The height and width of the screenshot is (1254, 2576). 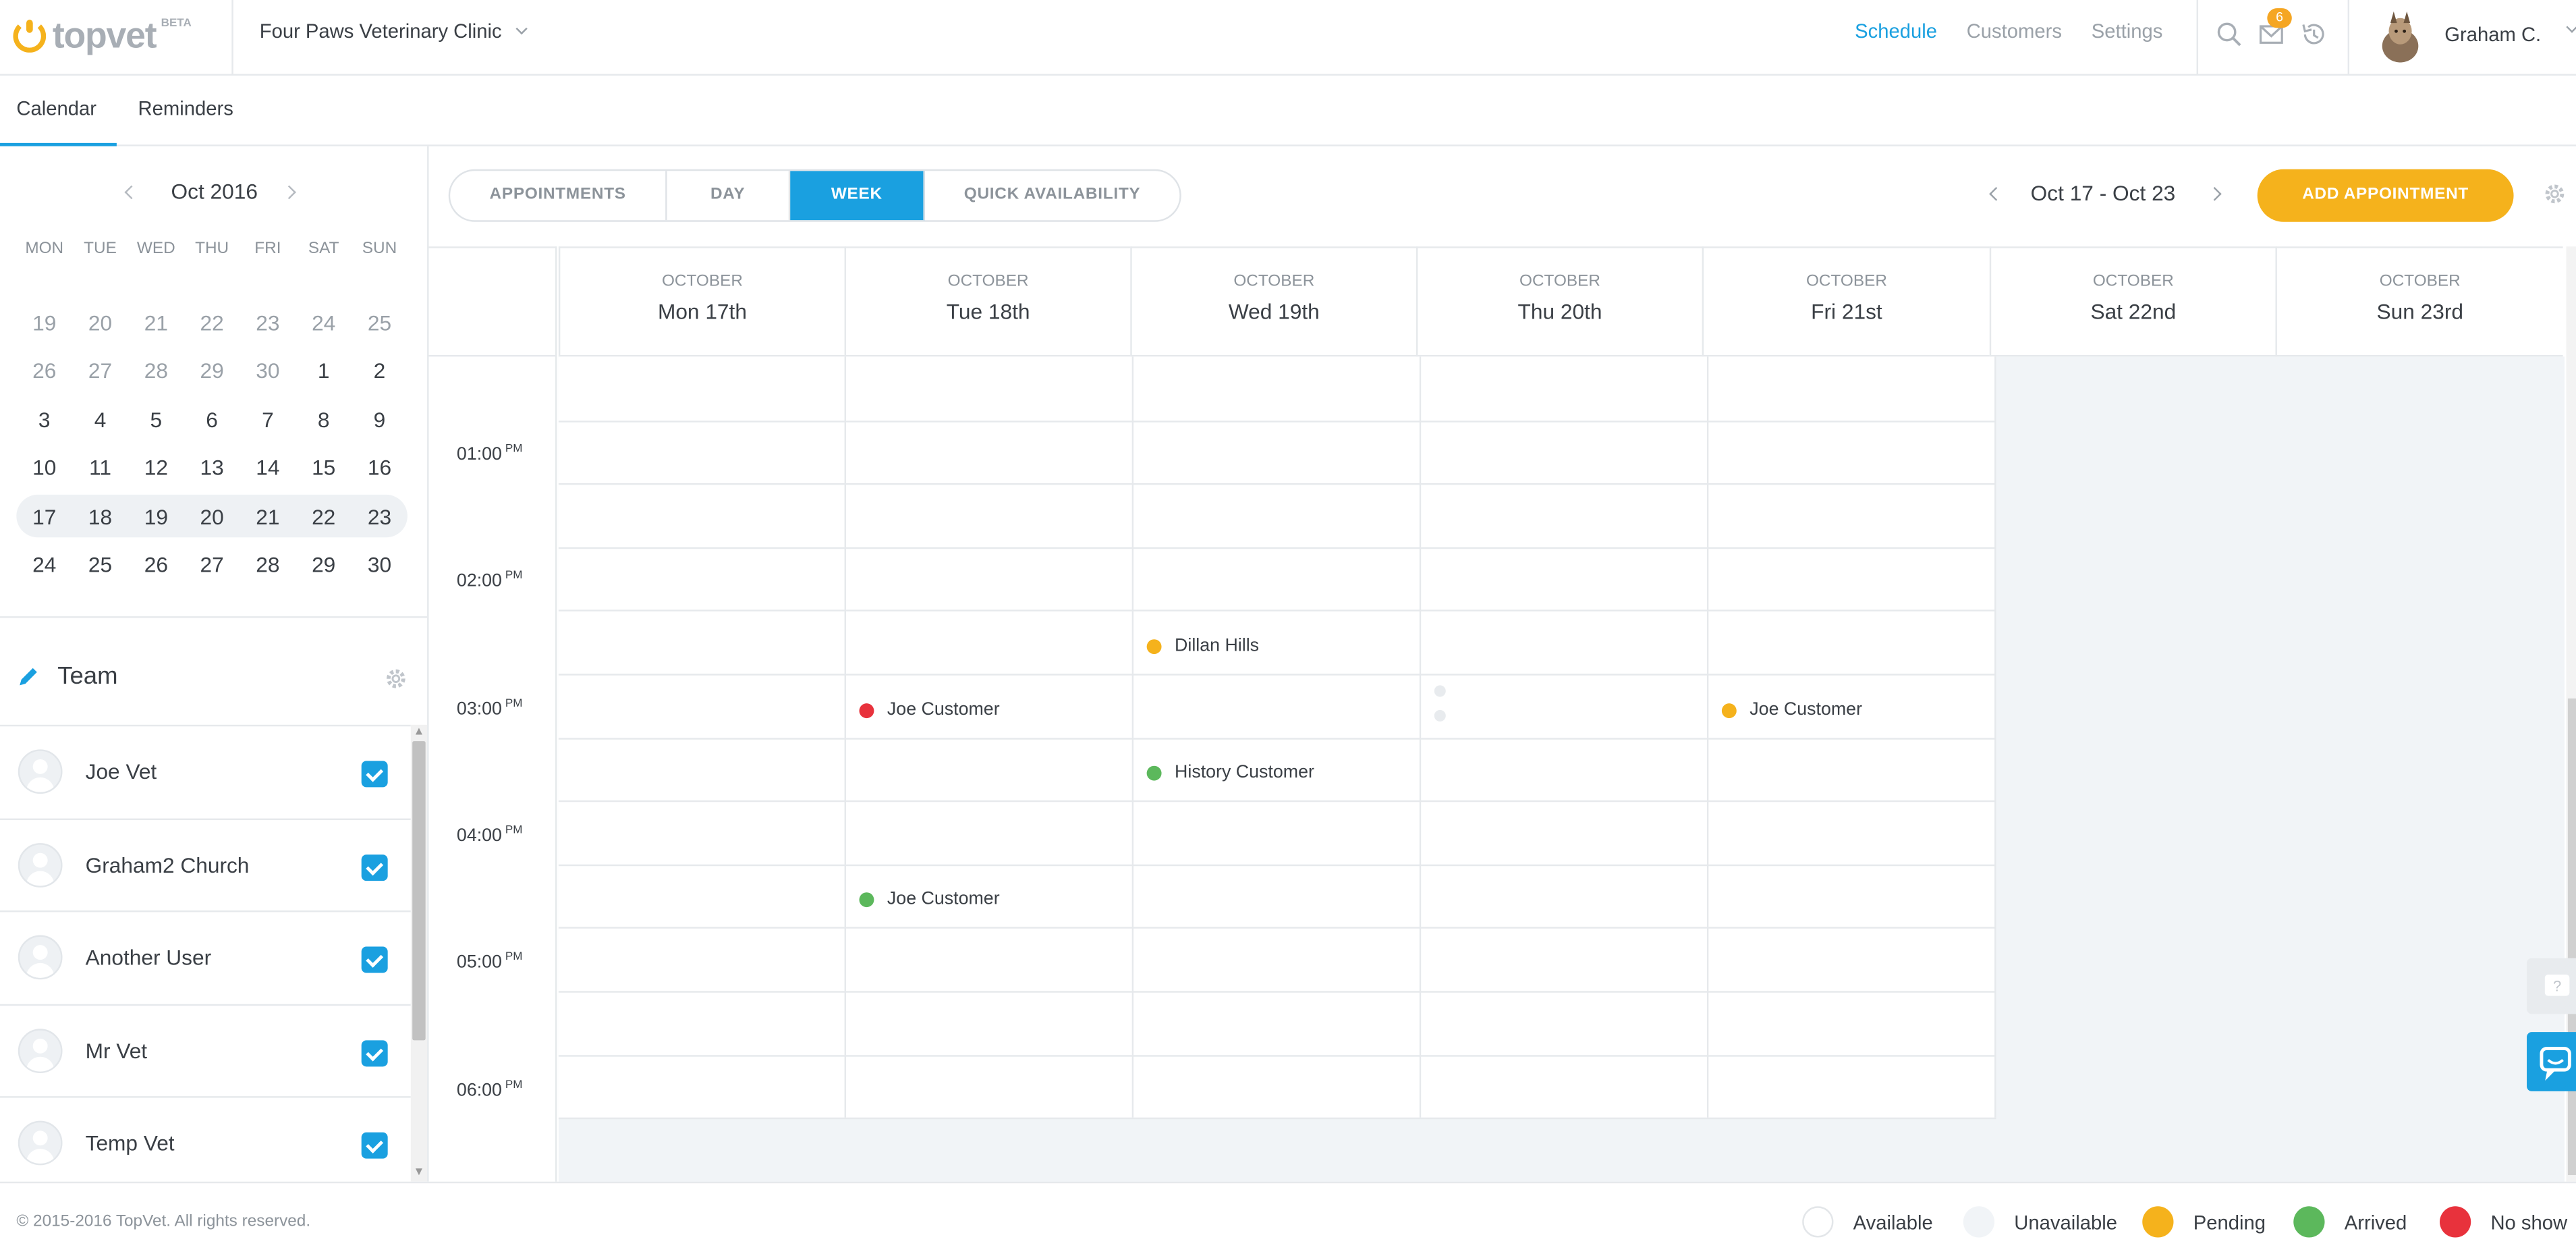 What do you see at coordinates (205, 956) in the screenshot?
I see `team-member: Another User` at bounding box center [205, 956].